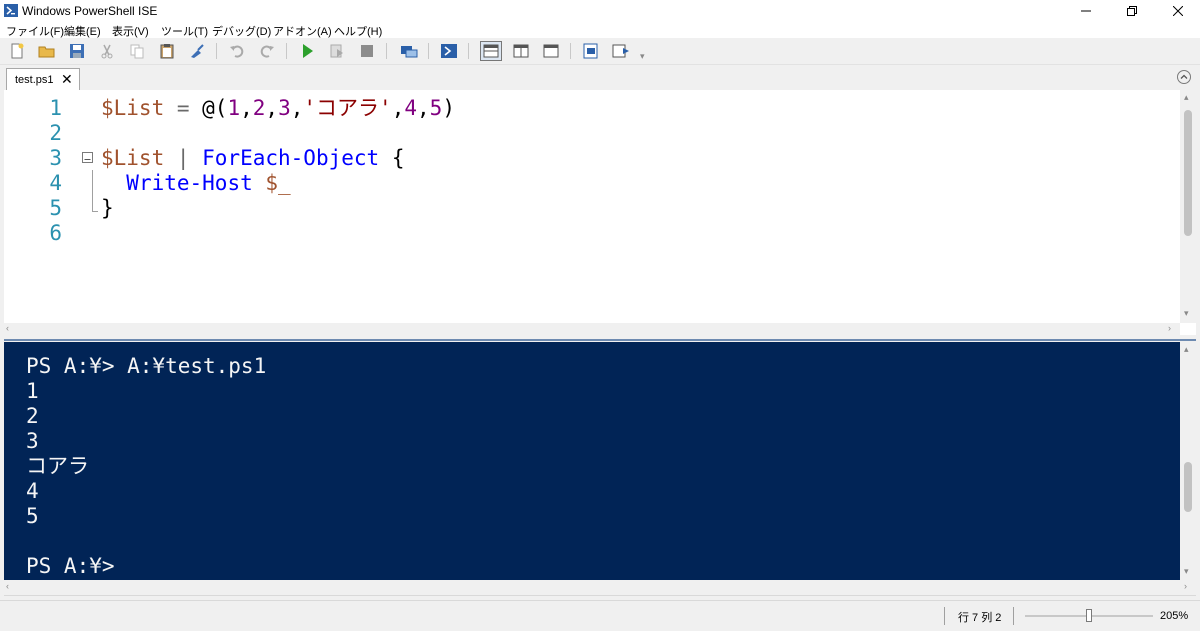 The height and width of the screenshot is (631, 1200). What do you see at coordinates (32, 516) in the screenshot?
I see `console-line: 5` at bounding box center [32, 516].